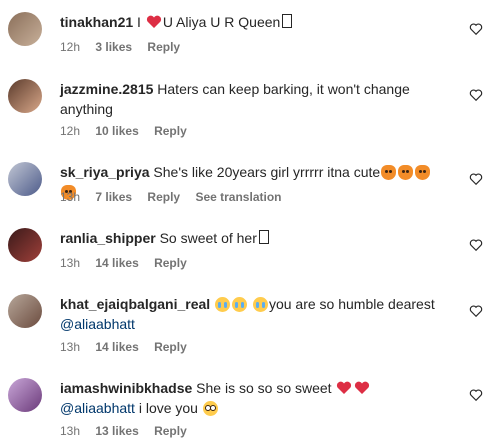 The image size is (489, 448). I want to click on comment-username: ranlia_shipper, so click(108, 238).